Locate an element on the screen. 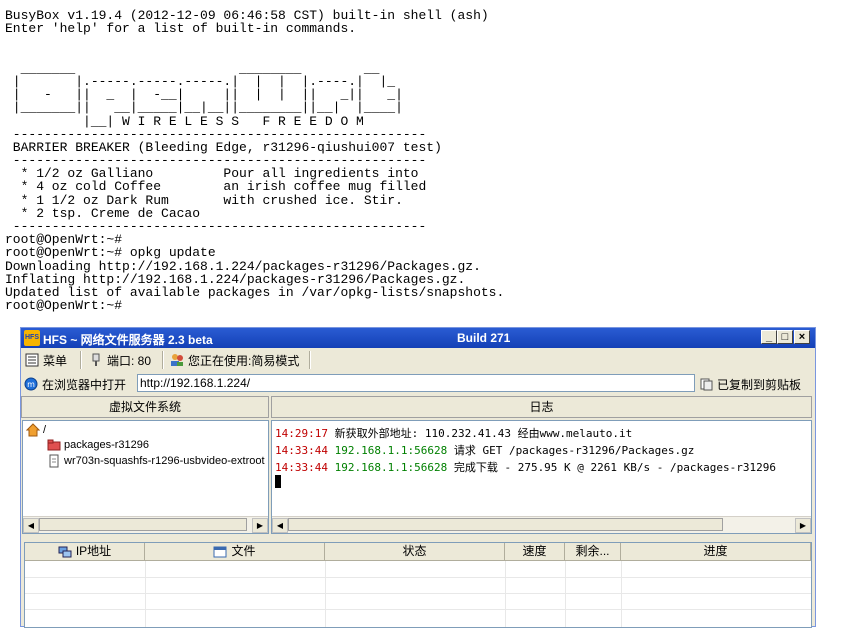 The width and height of the screenshot is (851, 628). vfs-root: / is located at coordinates (36, 430).